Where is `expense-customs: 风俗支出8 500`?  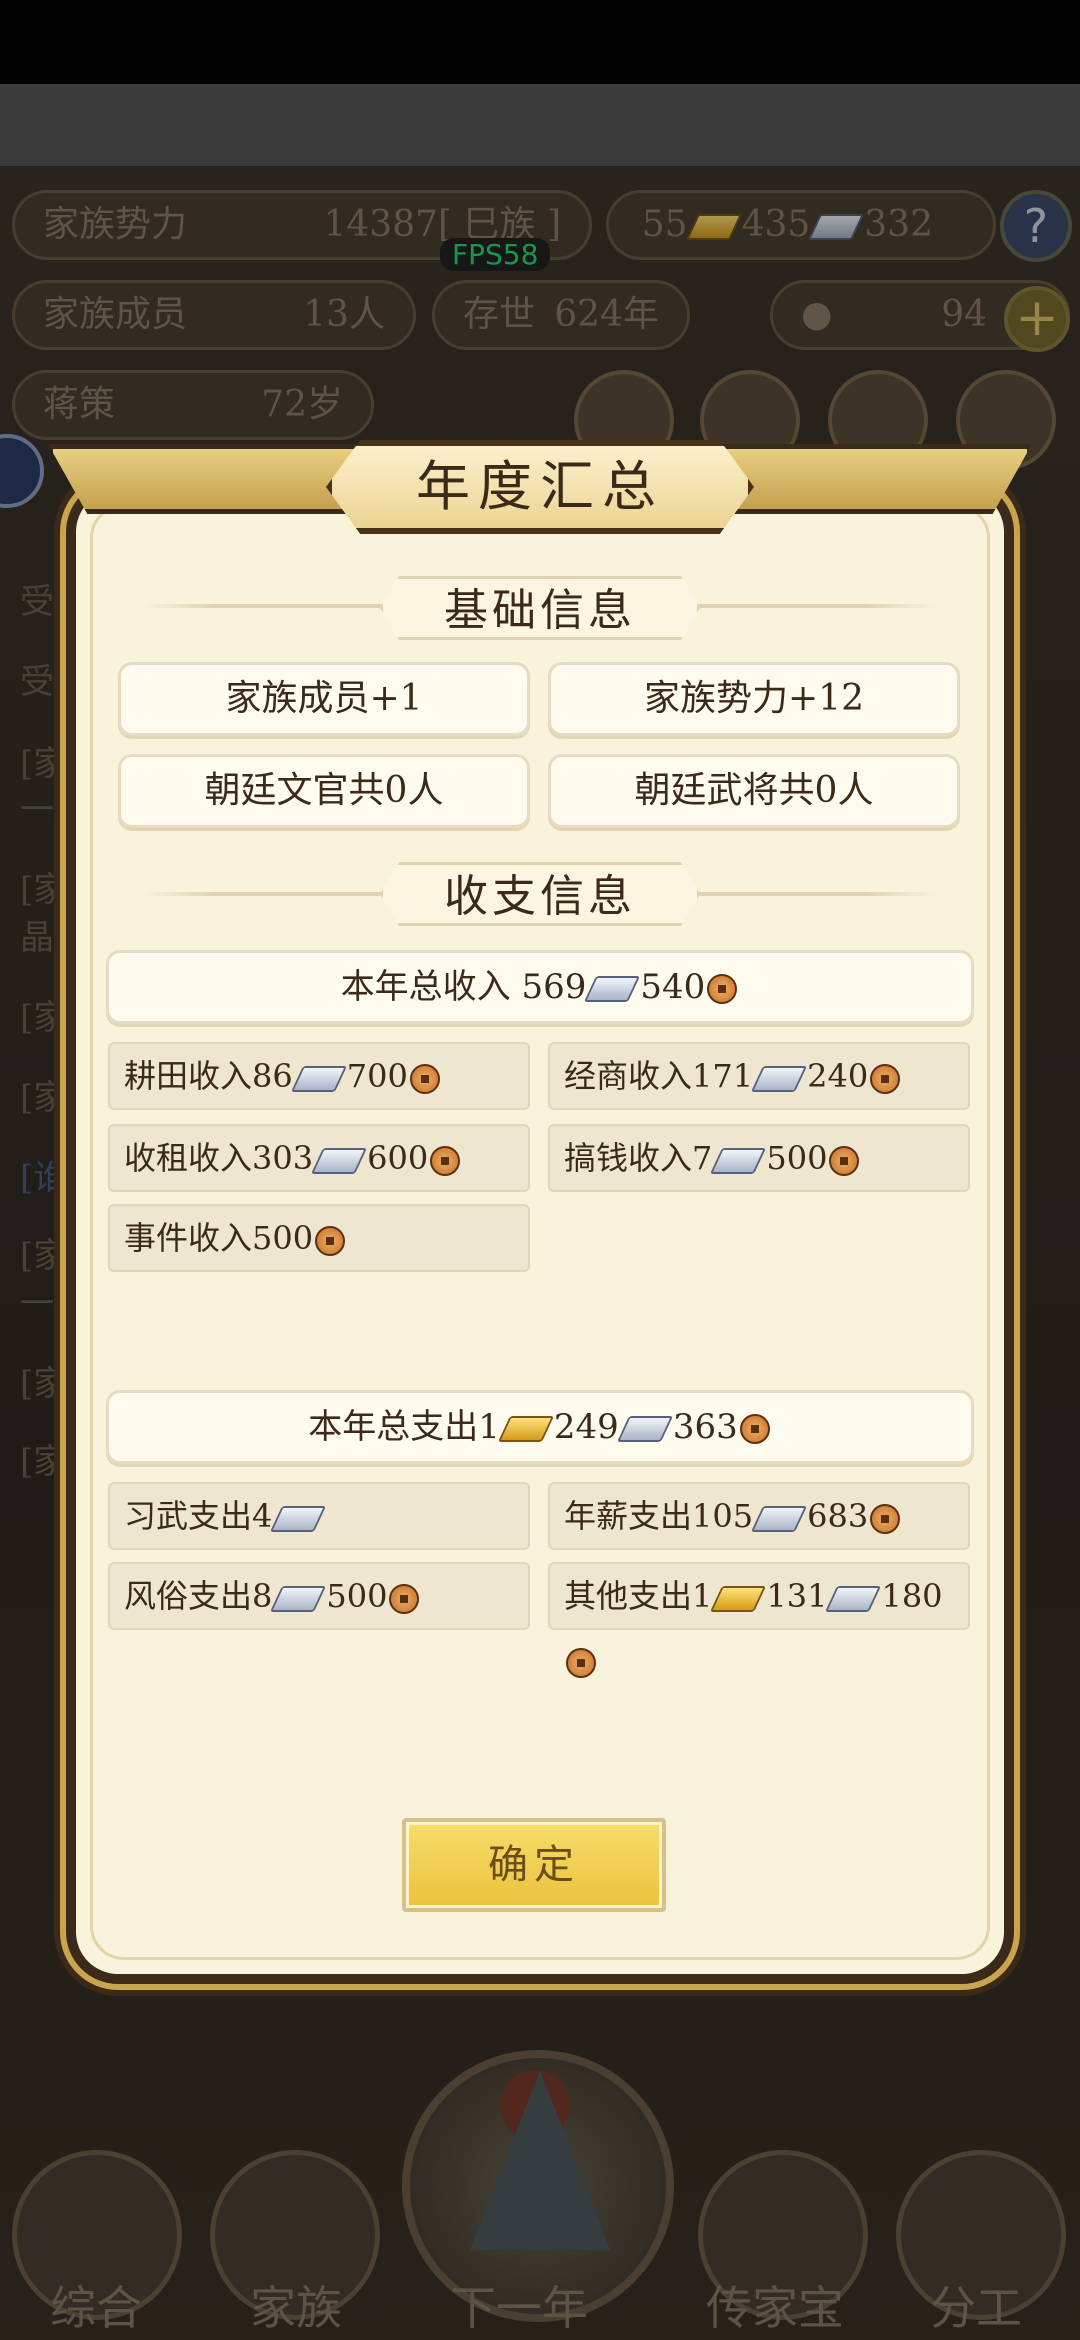
expense-customs: 风俗支出8 500 is located at coordinates (319, 1596).